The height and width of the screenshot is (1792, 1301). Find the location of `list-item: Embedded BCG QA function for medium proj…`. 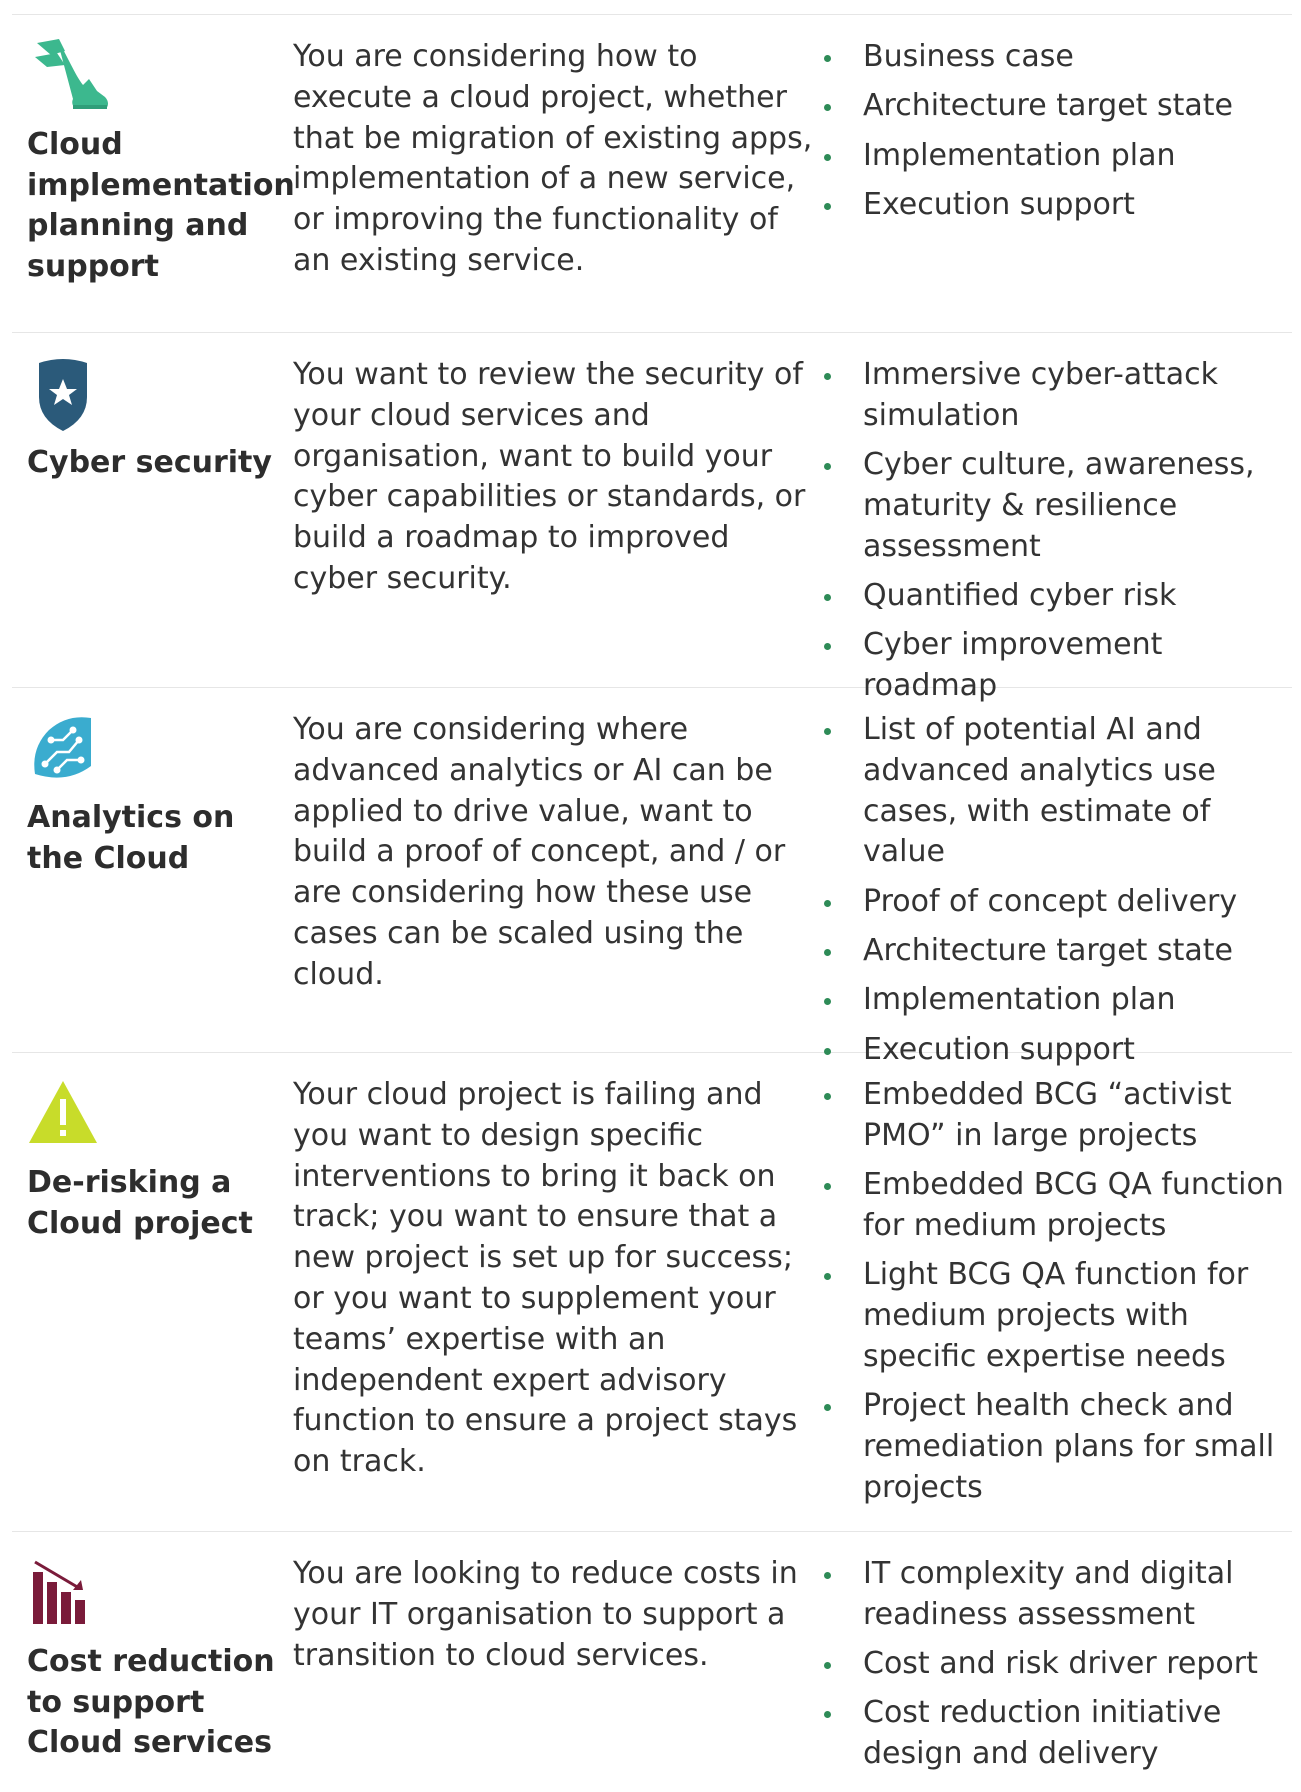

list-item: Embedded BCG QA function for medium proj… is located at coordinates (1054, 1206).